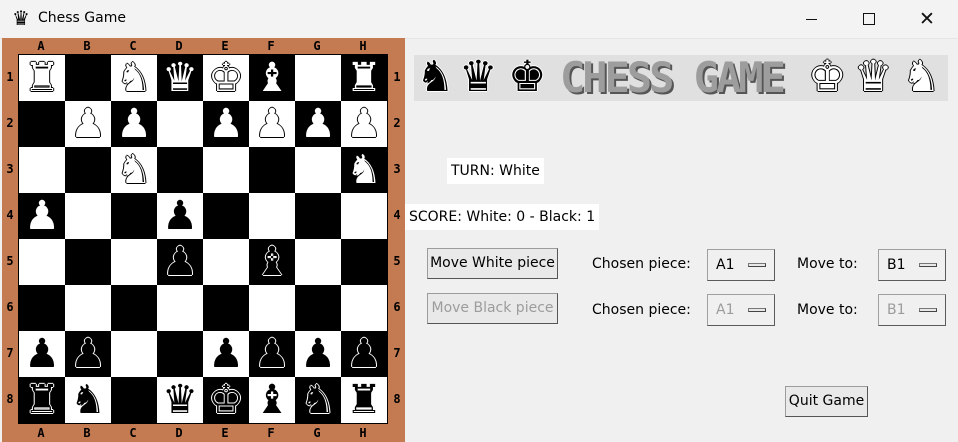 The height and width of the screenshot is (442, 958). I want to click on square-d5: ♟, so click(180, 262).